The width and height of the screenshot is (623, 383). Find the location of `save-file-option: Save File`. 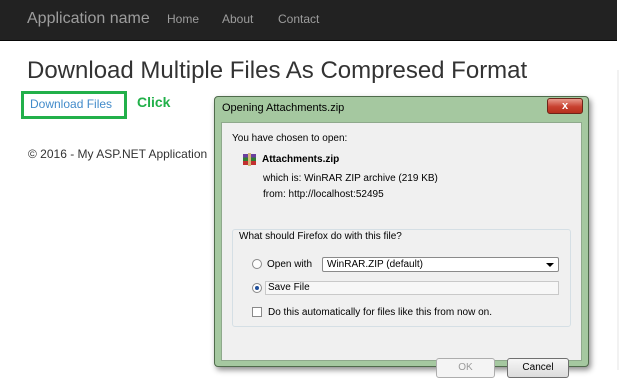

save-file-option: Save File is located at coordinates (412, 288).